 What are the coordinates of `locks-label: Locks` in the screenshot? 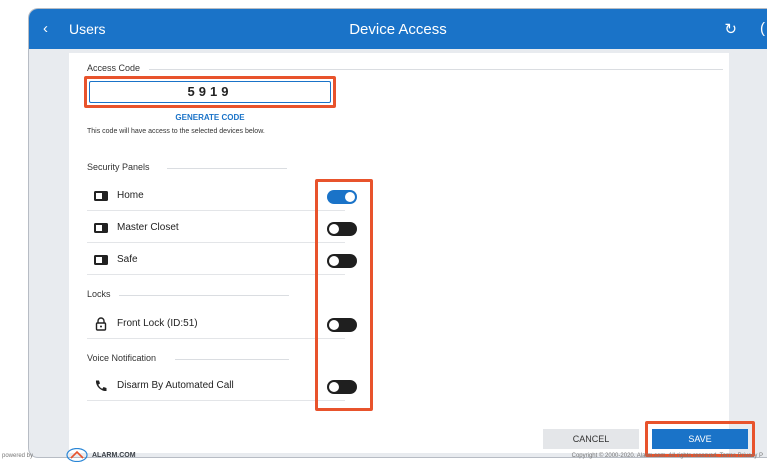 It's located at (99, 294).